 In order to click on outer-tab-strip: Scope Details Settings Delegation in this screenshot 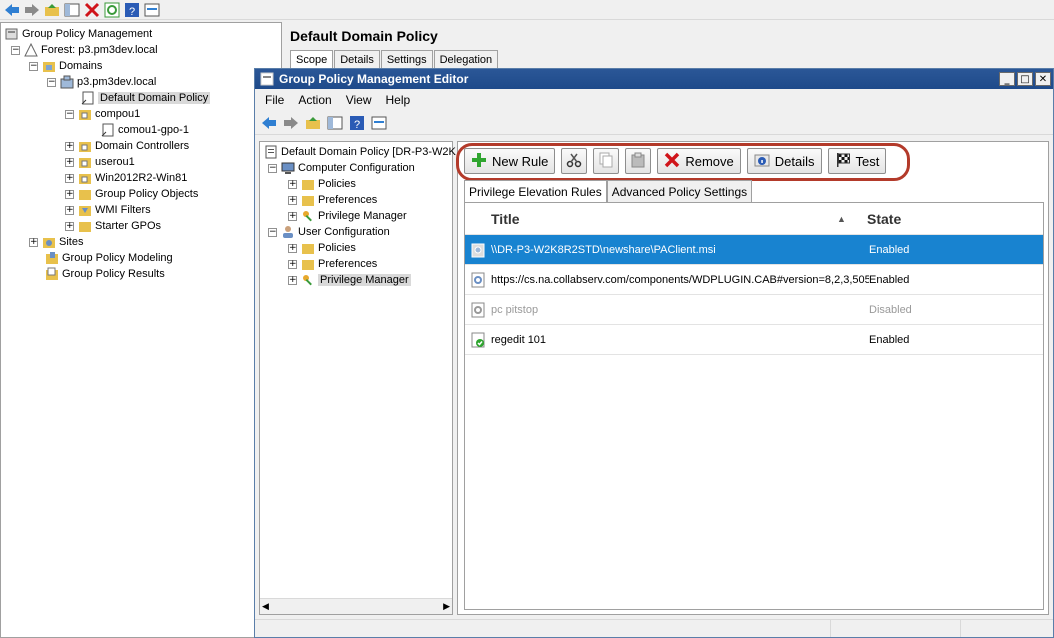, I will do `click(394, 59)`.